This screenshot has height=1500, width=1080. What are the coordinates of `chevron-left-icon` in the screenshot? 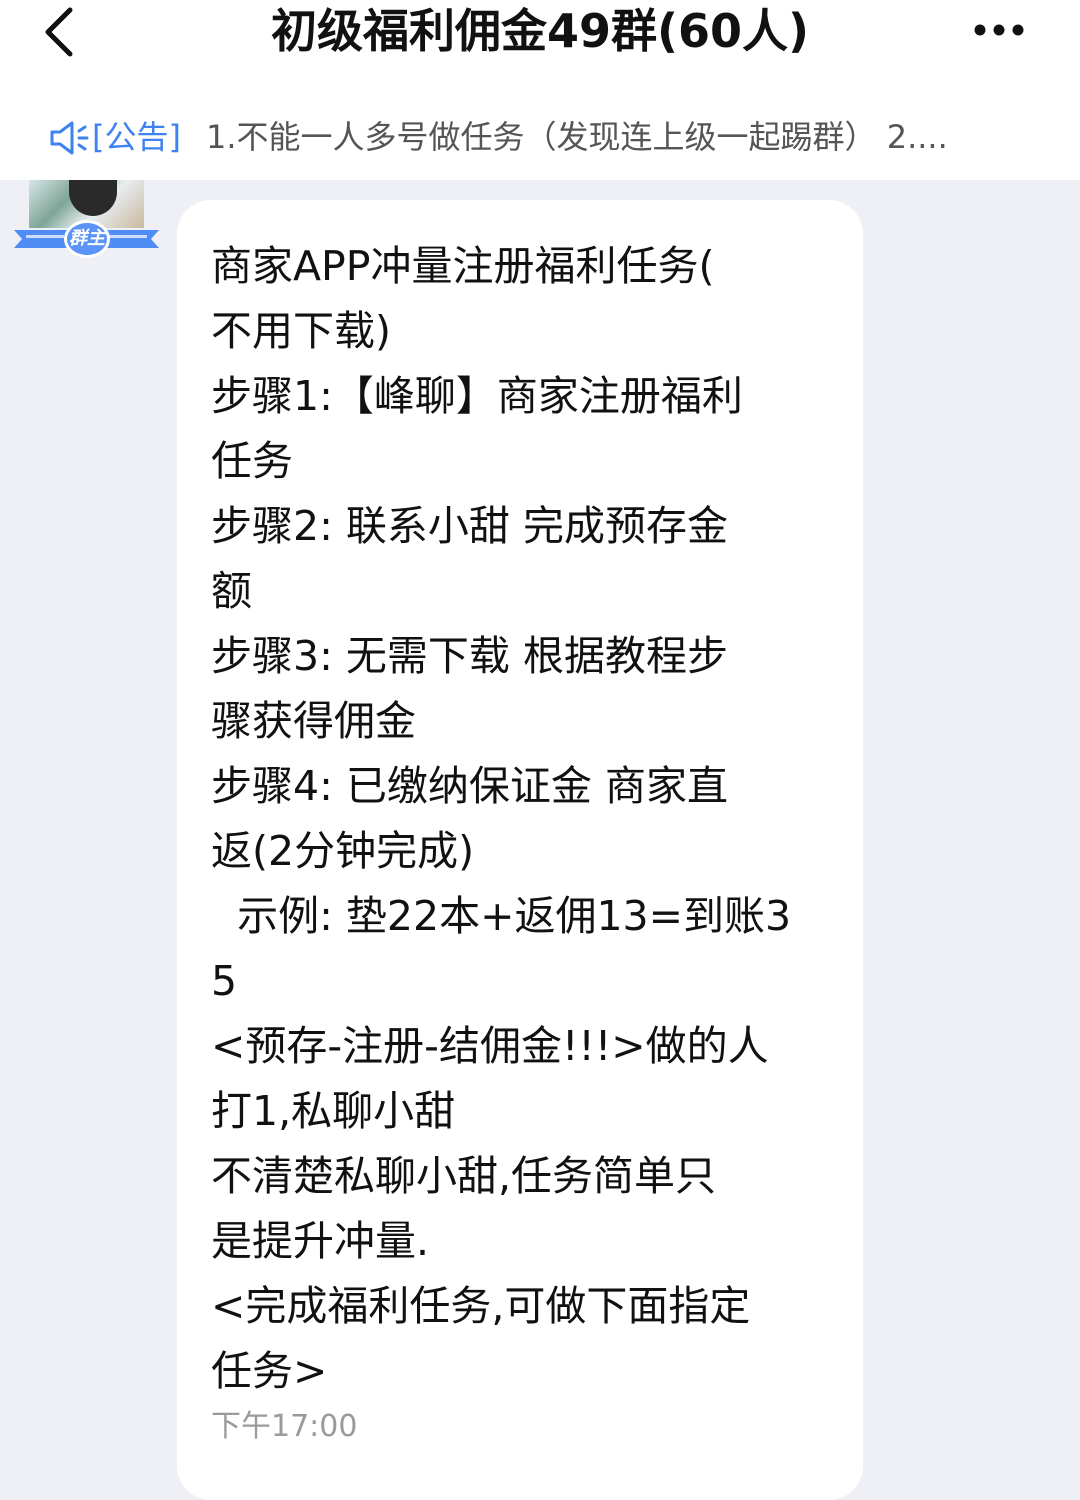 It's located at (59, 32).